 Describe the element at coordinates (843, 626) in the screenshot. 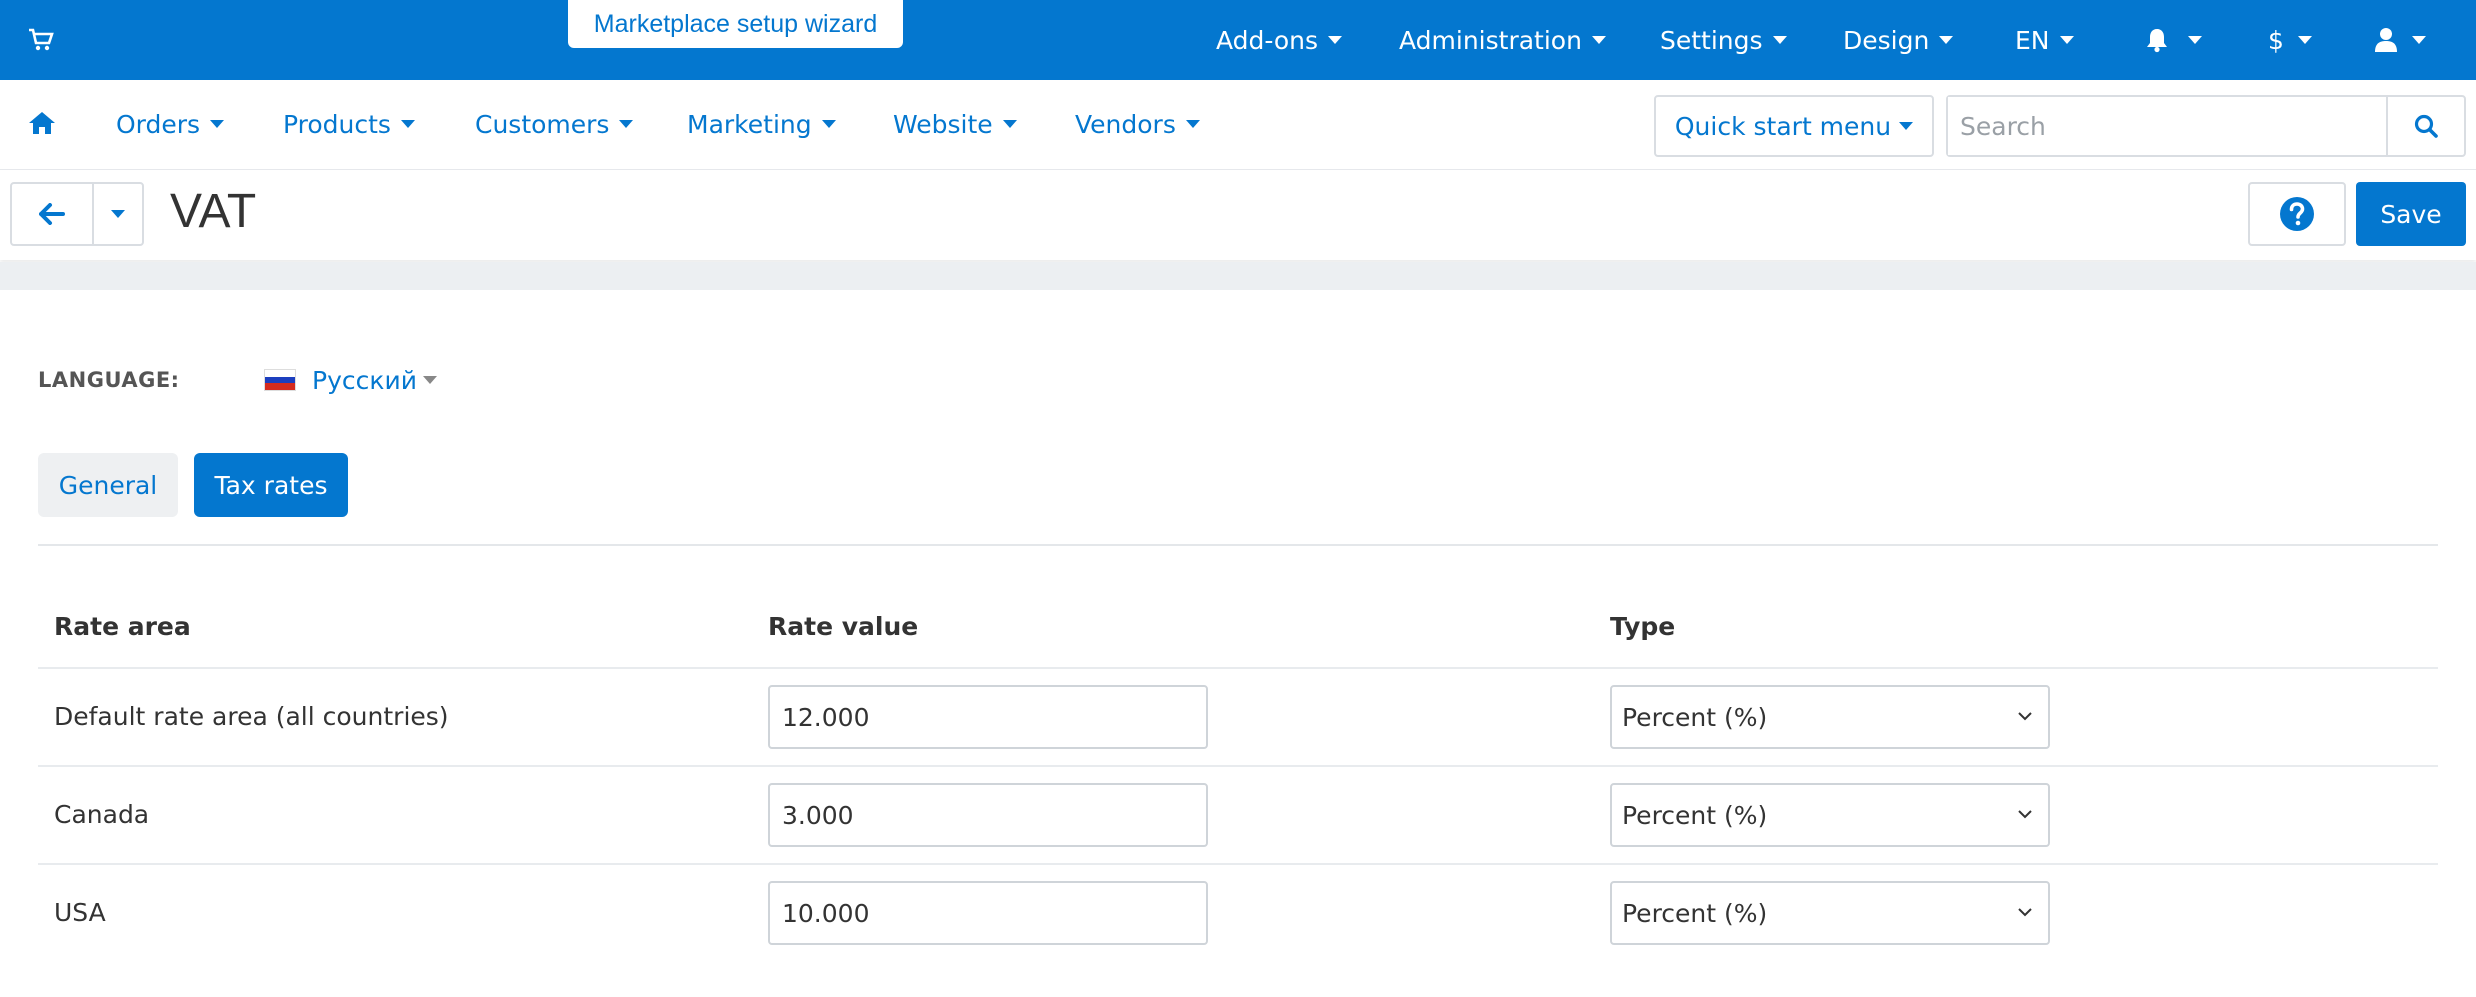

I see `column-header-rate-value: Rate value` at that location.